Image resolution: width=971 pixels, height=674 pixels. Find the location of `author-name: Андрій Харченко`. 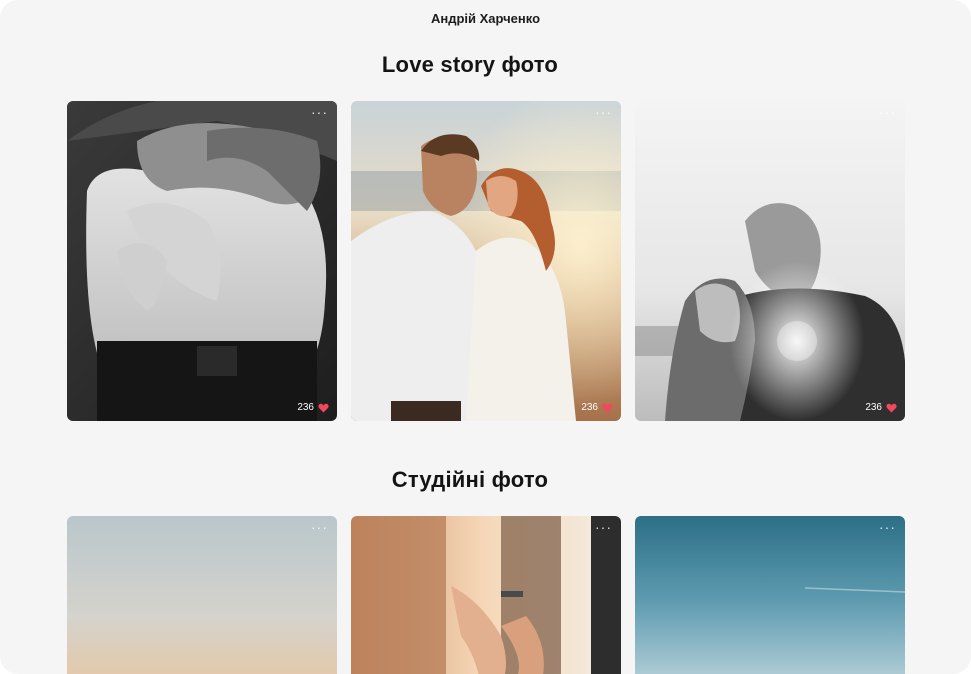

author-name: Андрій Харченко is located at coordinates (485, 18).